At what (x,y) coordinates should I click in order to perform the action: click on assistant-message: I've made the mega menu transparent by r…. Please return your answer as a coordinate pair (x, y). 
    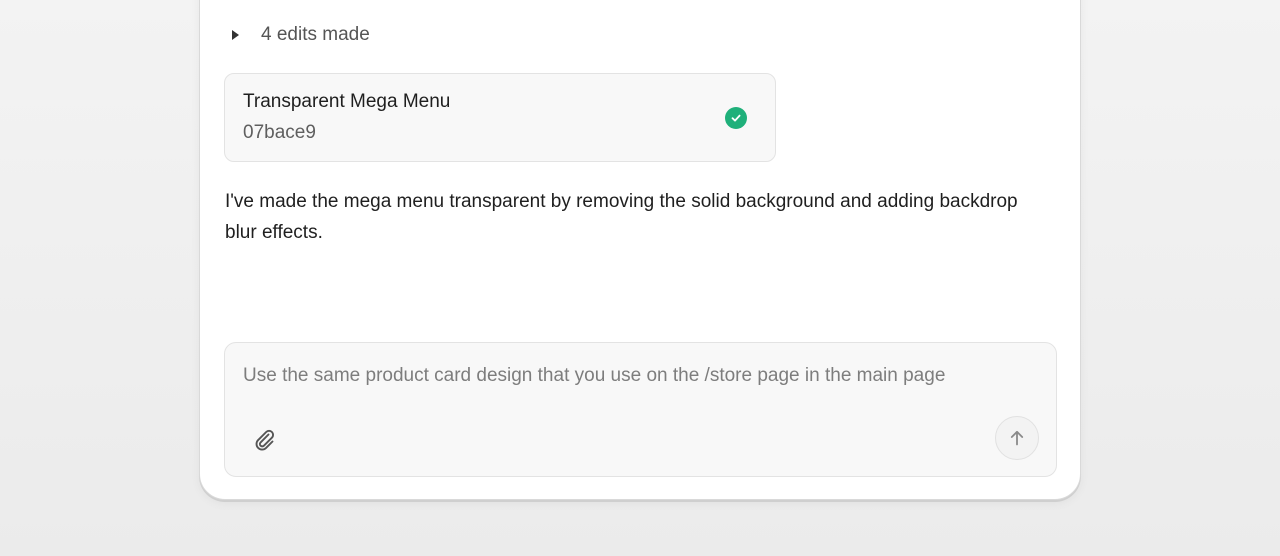
    Looking at the image, I should click on (621, 217).